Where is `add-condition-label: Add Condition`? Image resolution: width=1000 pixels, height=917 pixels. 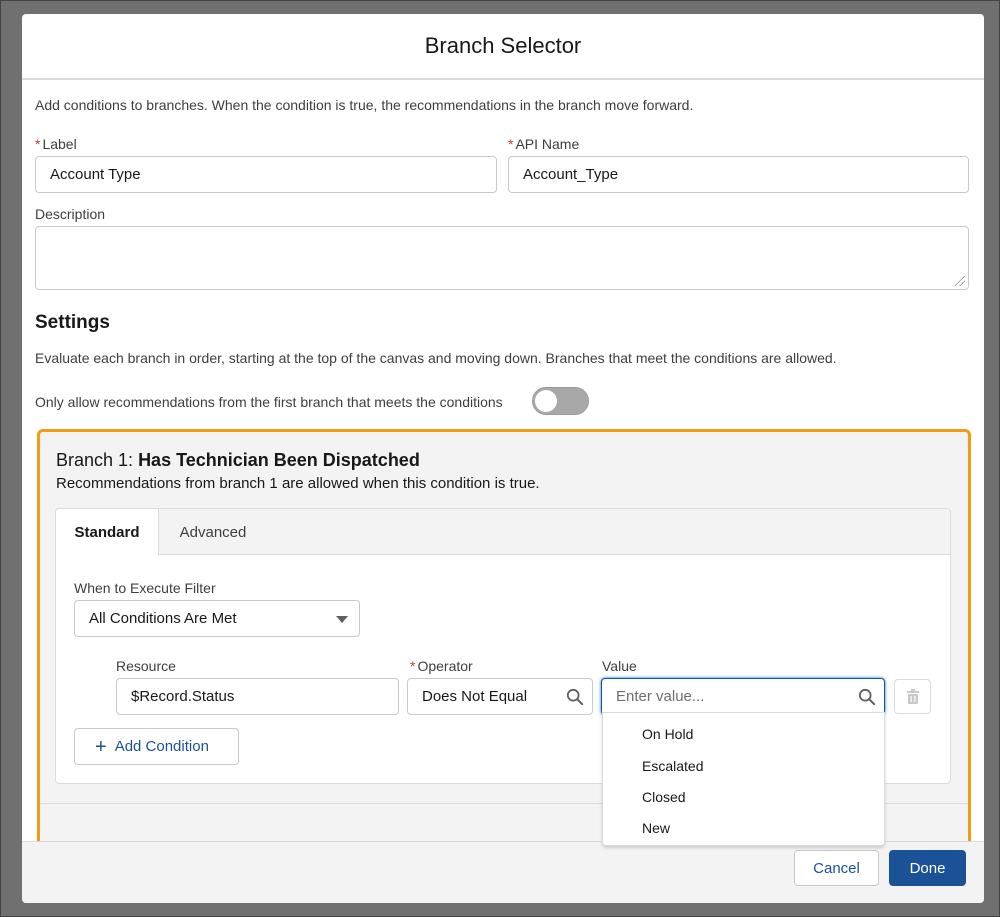
add-condition-label: Add Condition is located at coordinates (161, 746).